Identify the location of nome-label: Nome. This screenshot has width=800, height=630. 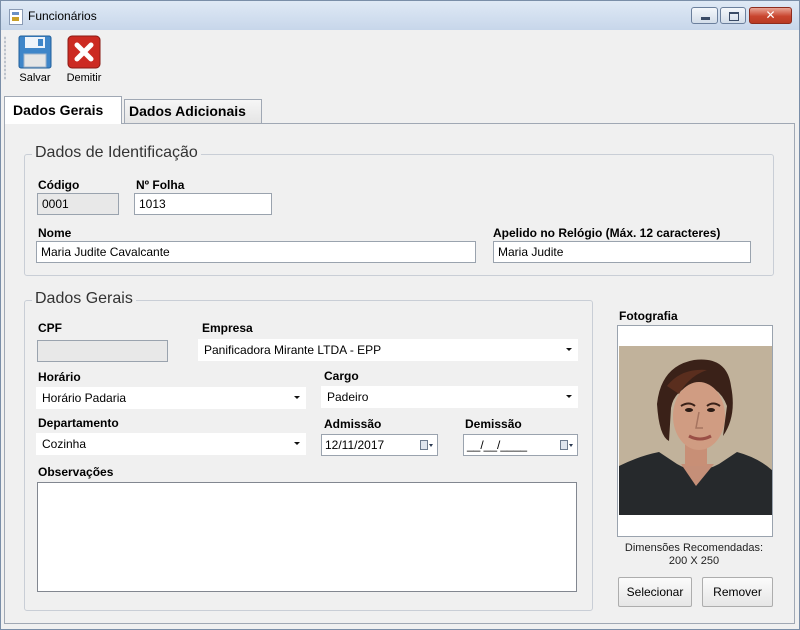
(55, 233).